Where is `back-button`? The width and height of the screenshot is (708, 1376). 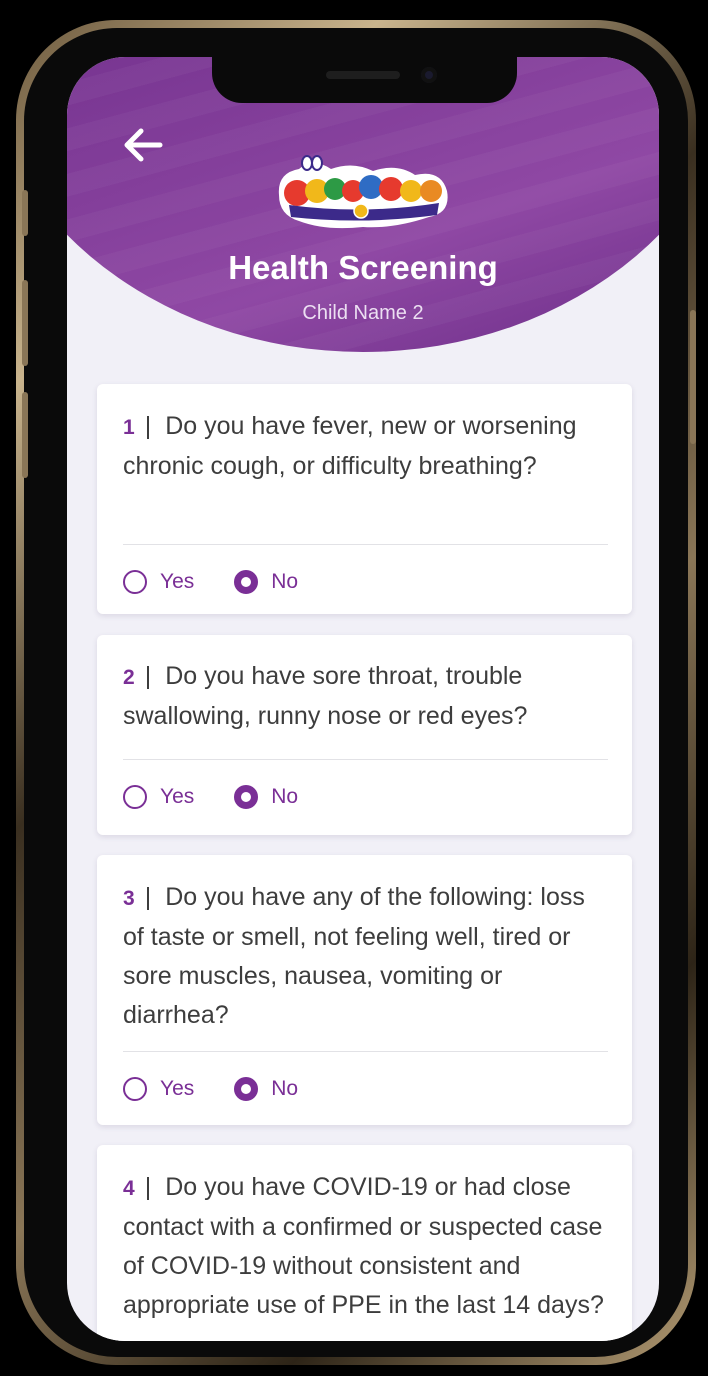 back-button is located at coordinates (143, 145).